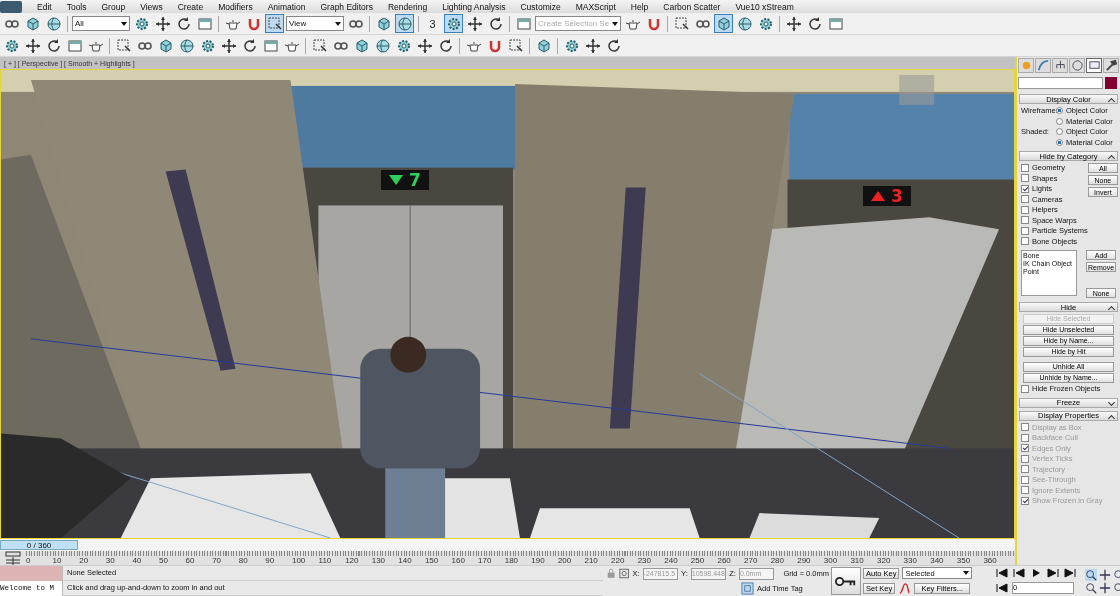  What do you see at coordinates (151, 6) in the screenshot?
I see `menu-item: Views` at bounding box center [151, 6].